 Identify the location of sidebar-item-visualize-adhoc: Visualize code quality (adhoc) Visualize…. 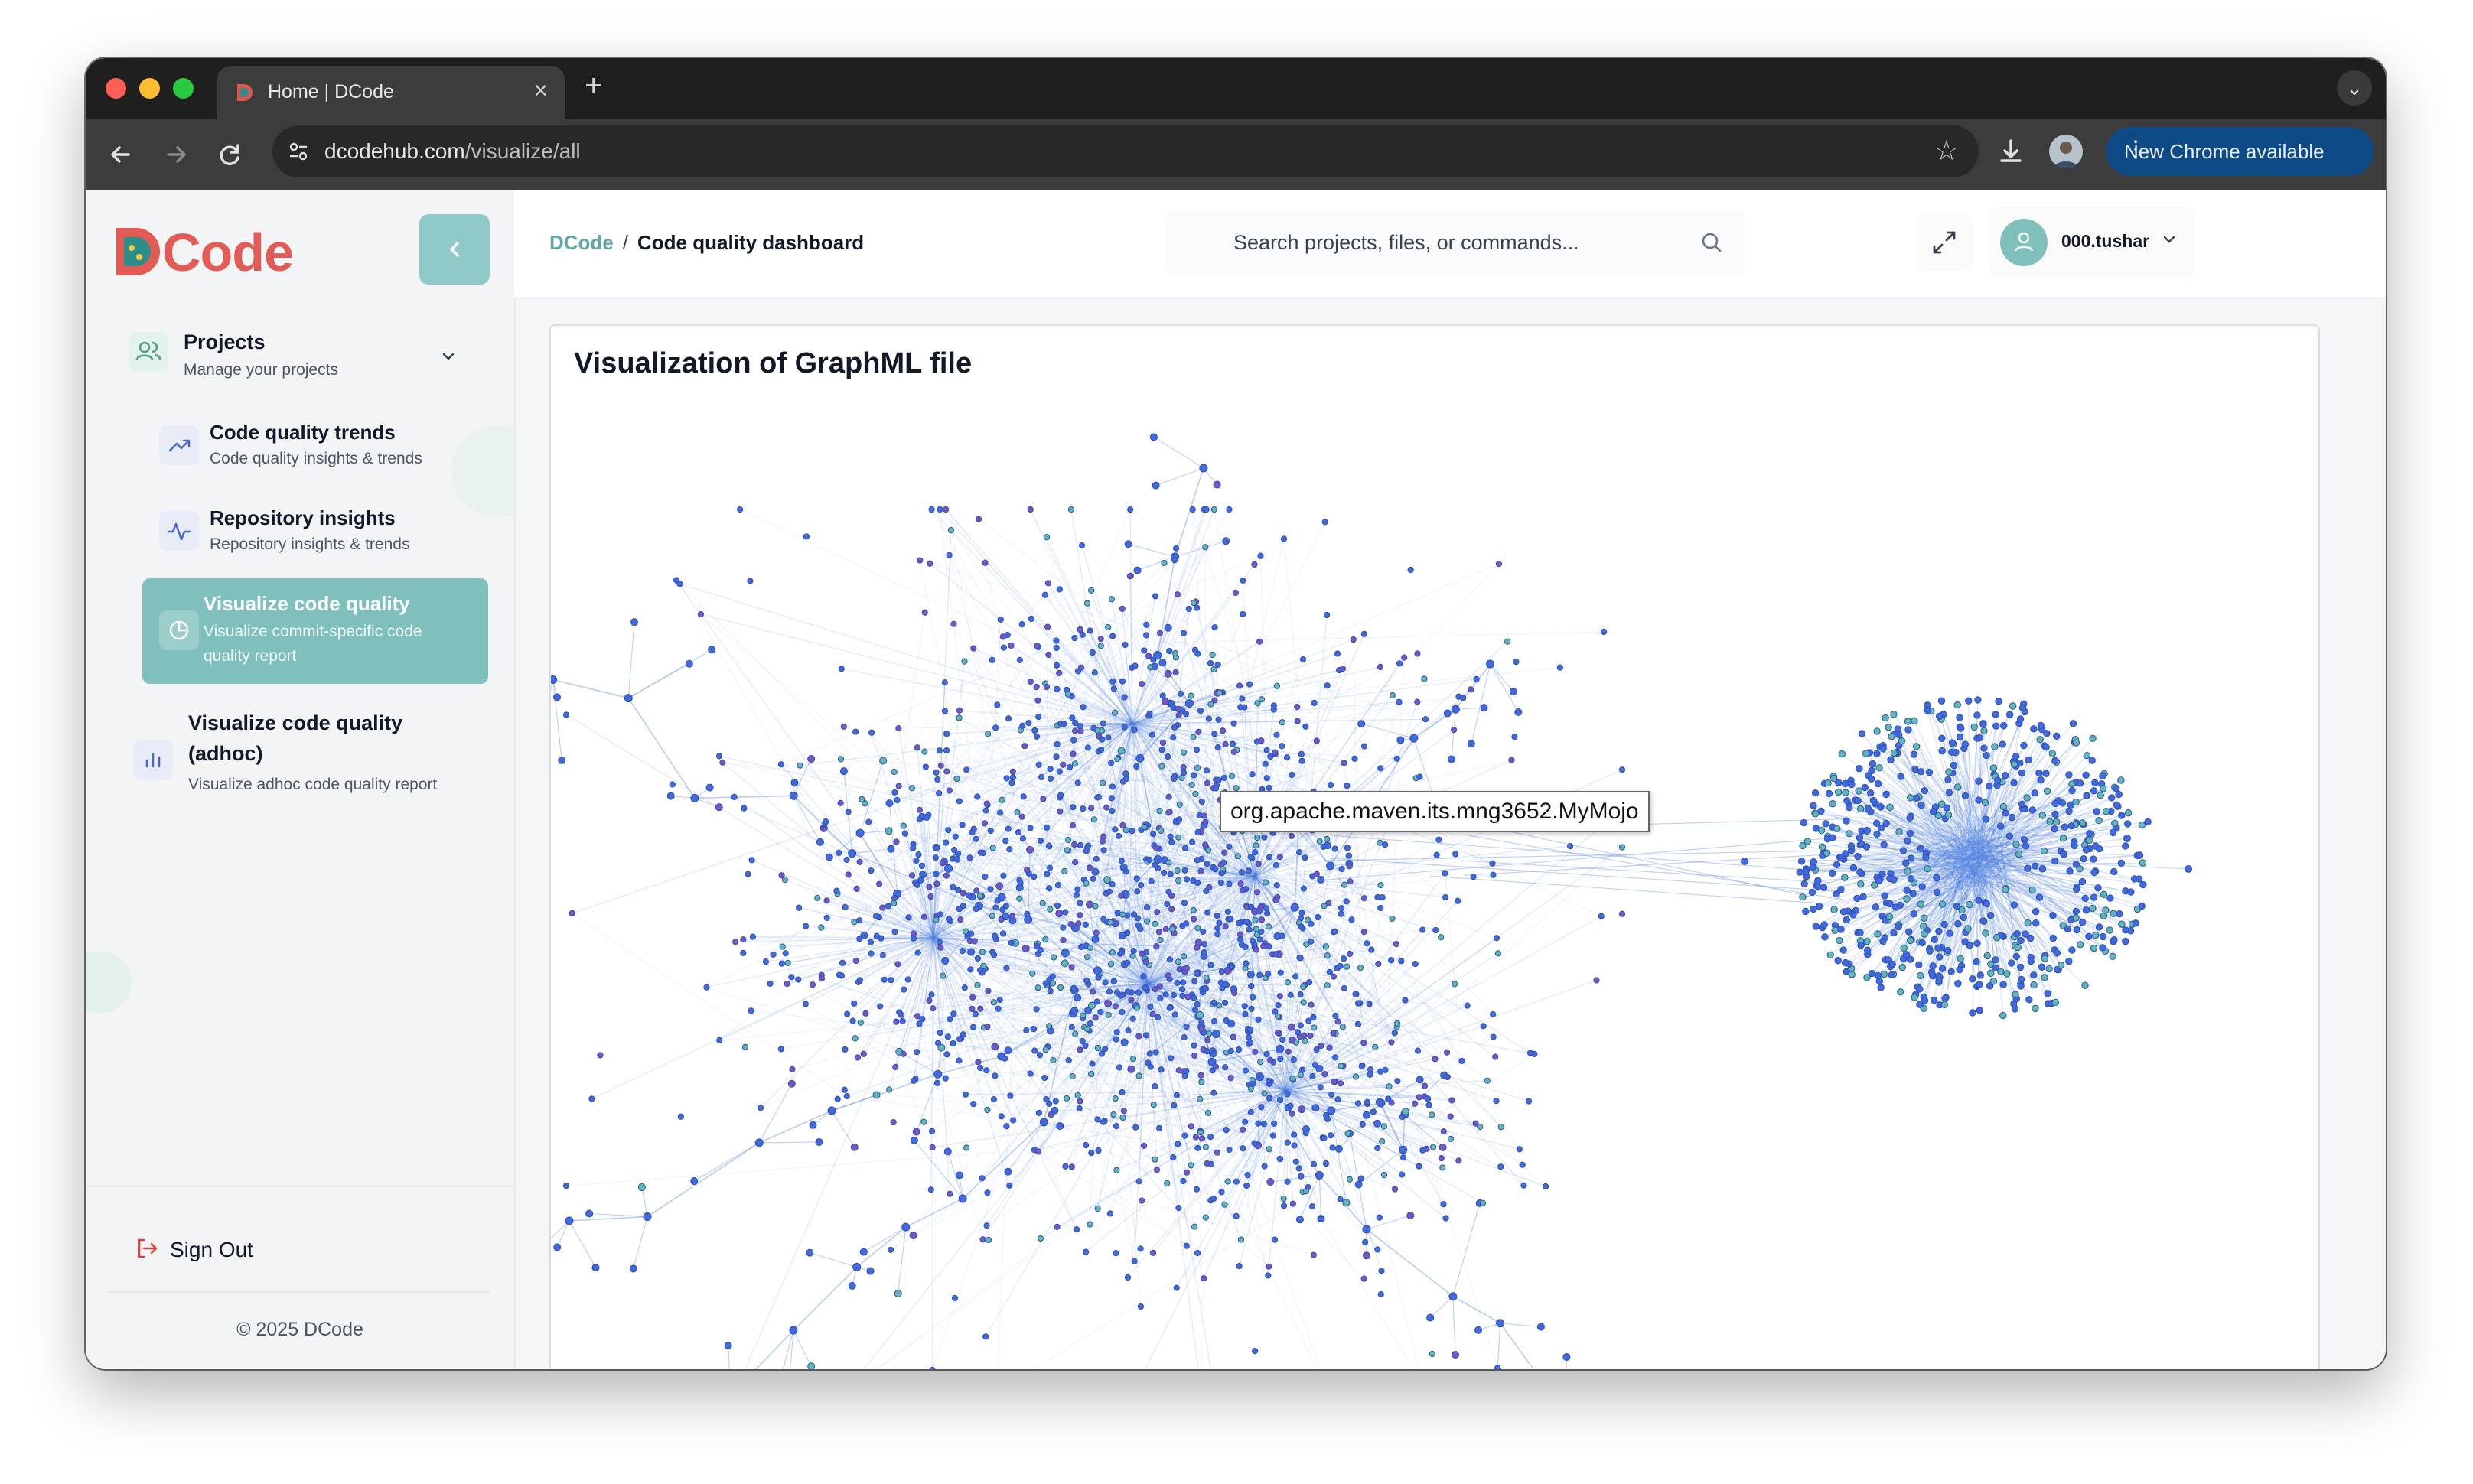
(307, 759).